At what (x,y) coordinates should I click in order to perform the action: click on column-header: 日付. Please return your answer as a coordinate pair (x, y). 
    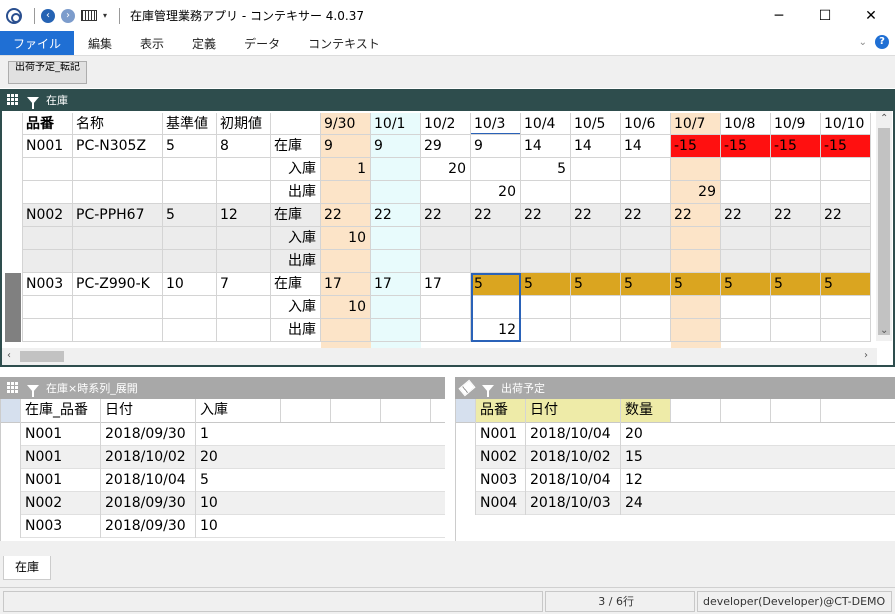
    Looking at the image, I should click on (148, 411).